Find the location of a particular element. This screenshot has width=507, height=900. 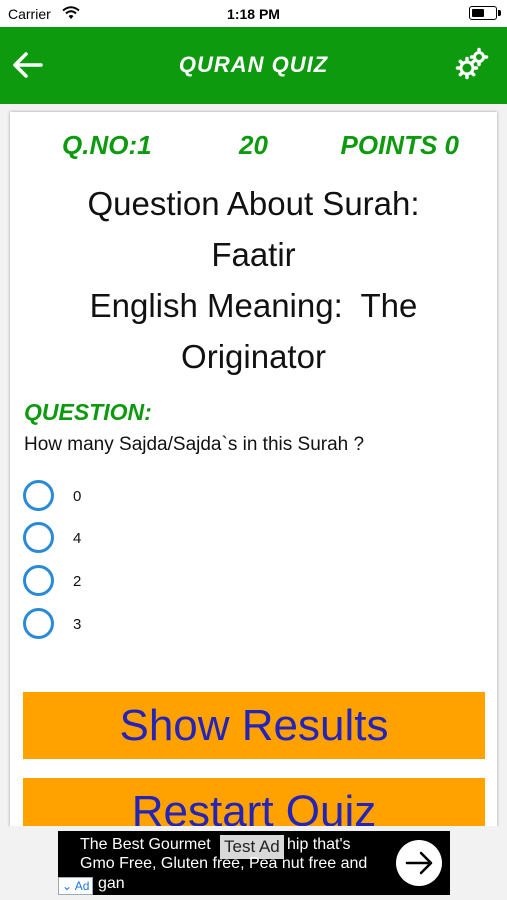

ad-badge-label: Ad is located at coordinates (82, 886).